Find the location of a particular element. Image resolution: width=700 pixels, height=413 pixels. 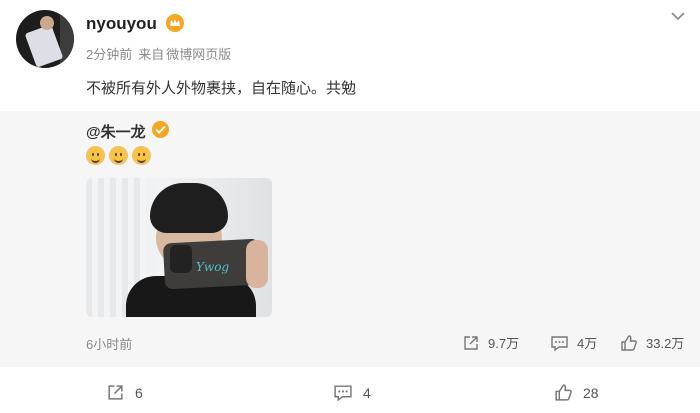

post-time: 2分钟前 is located at coordinates (109, 54).